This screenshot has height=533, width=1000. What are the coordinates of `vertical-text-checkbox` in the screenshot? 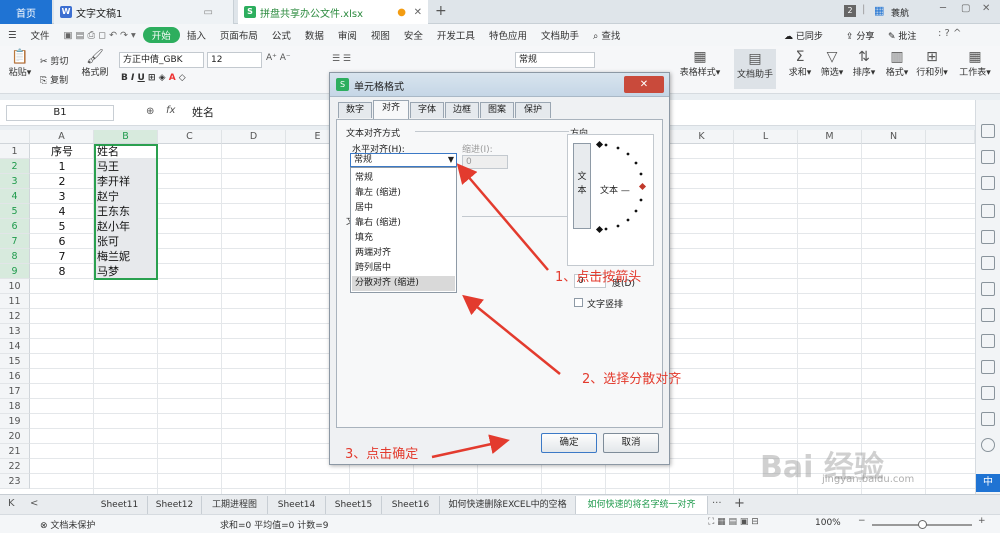 It's located at (578, 302).